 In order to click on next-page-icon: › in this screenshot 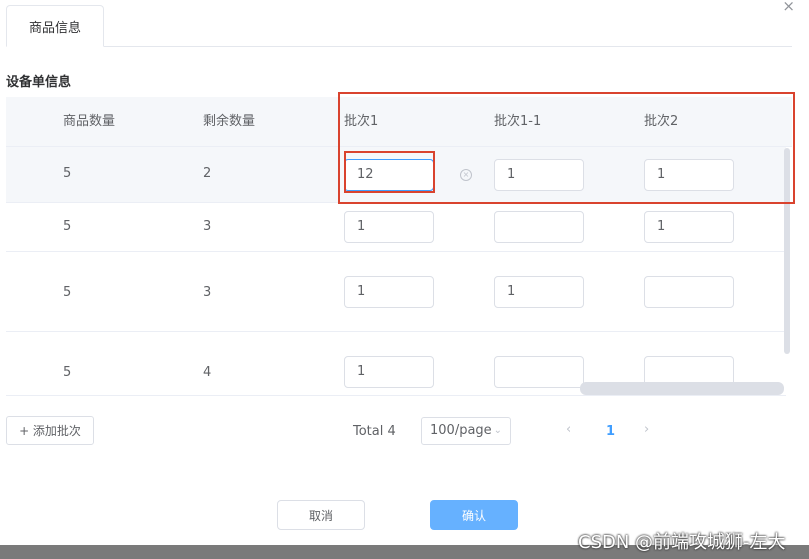, I will do `click(646, 429)`.